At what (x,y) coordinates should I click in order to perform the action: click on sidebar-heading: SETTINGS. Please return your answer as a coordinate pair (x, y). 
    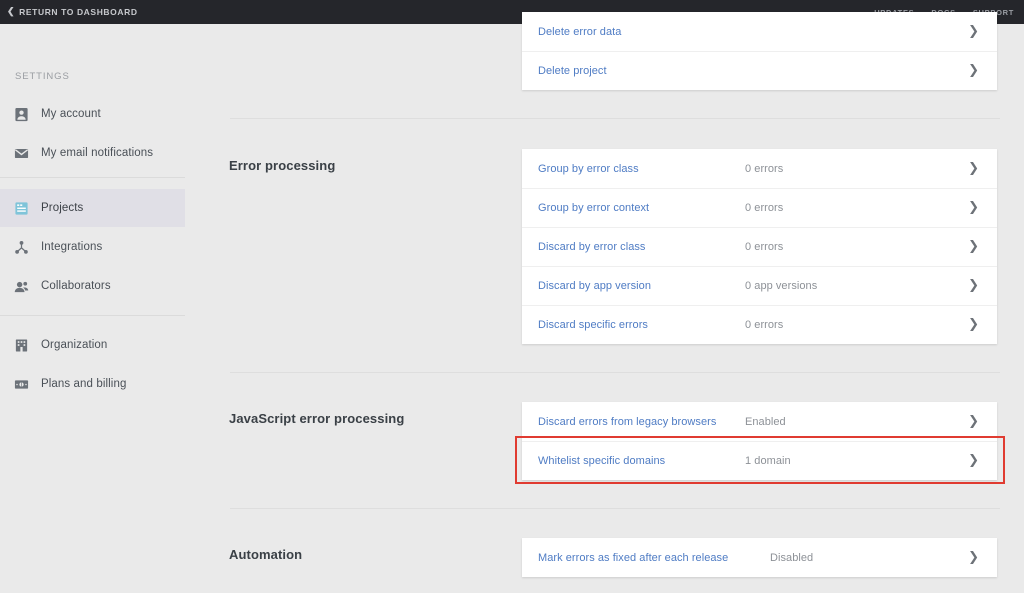
    Looking at the image, I should click on (42, 76).